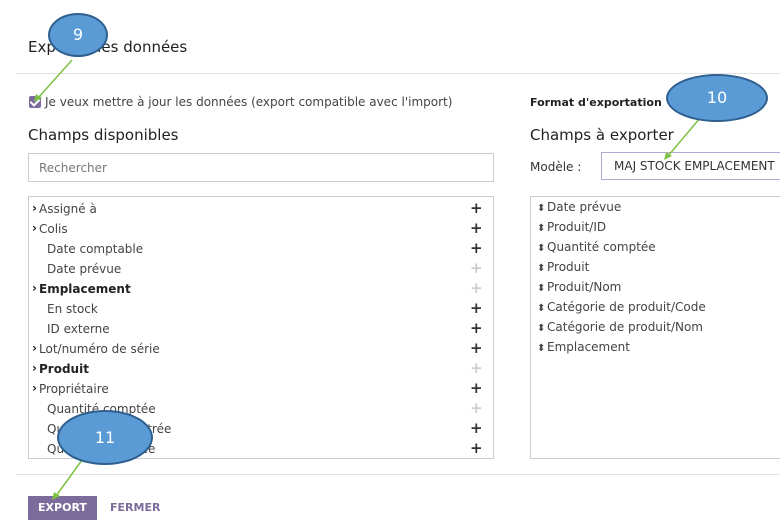 Image resolution: width=780 pixels, height=520 pixels. What do you see at coordinates (105, 437) in the screenshot?
I see `callout-11: 11` at bounding box center [105, 437].